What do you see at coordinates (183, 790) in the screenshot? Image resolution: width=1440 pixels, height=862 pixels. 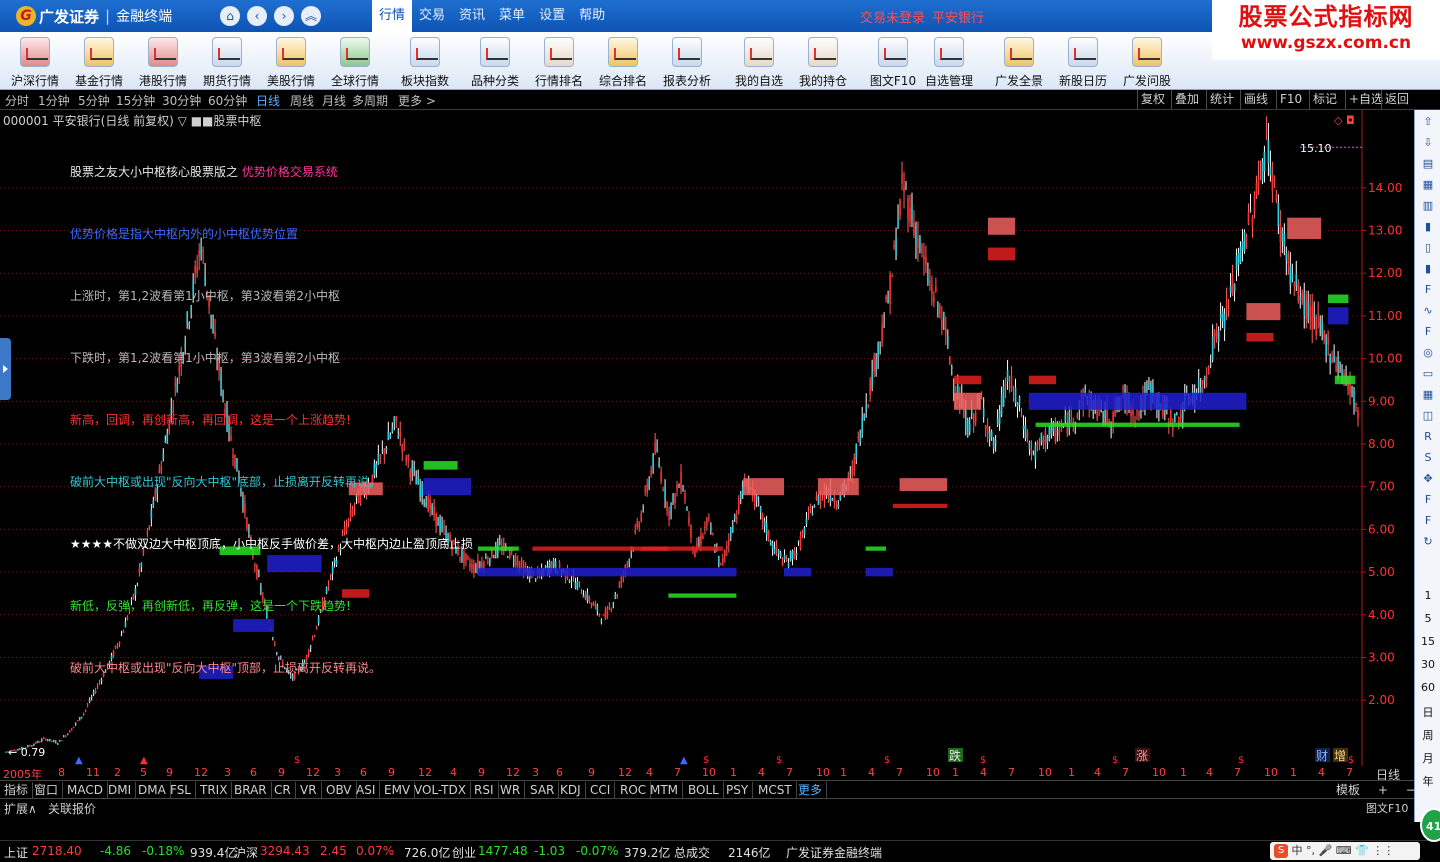 I see `indicator-tab: FSL` at bounding box center [183, 790].